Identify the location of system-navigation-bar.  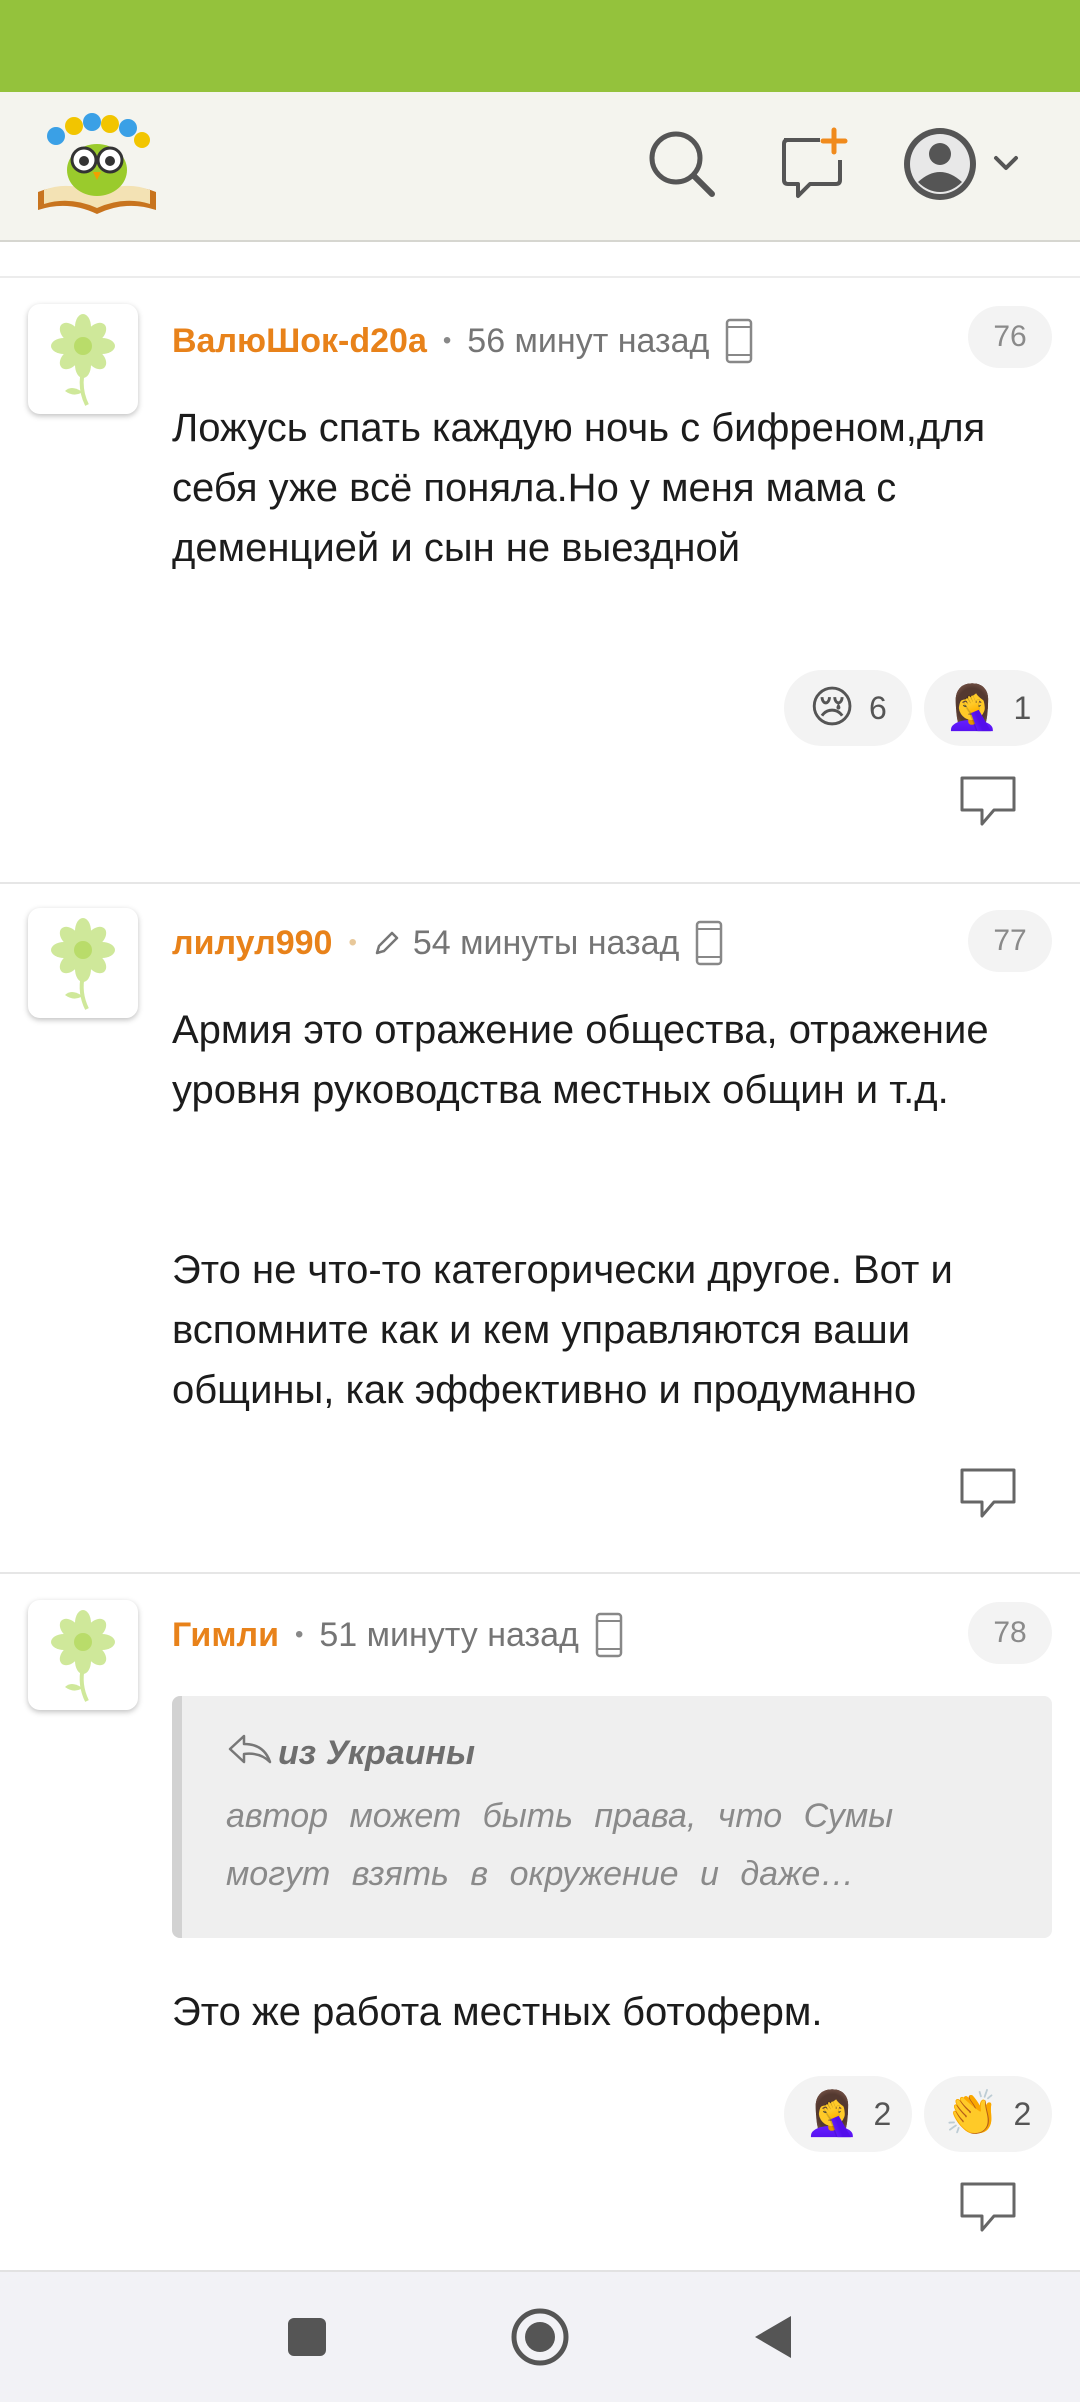
(540, 2336).